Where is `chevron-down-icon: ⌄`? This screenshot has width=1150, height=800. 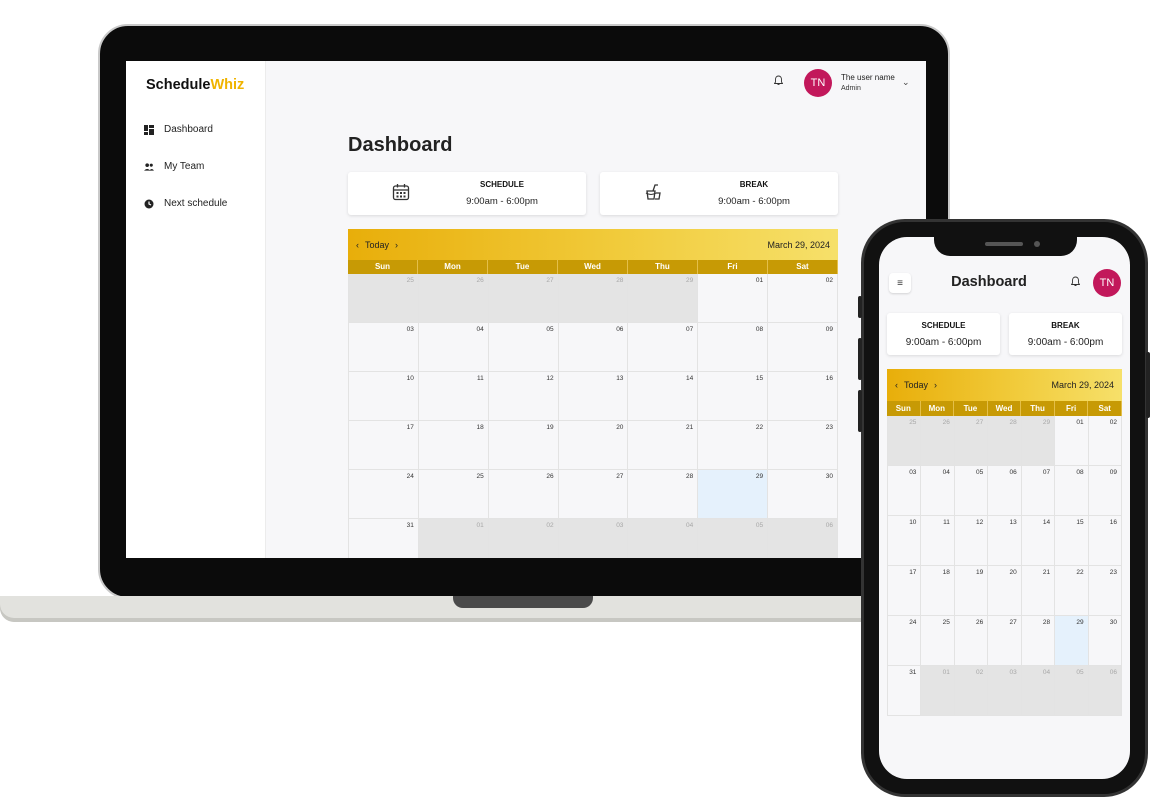 chevron-down-icon: ⌄ is located at coordinates (906, 82).